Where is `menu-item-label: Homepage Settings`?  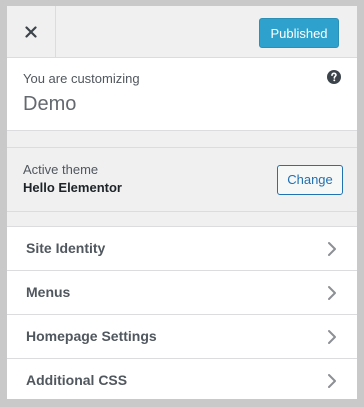 menu-item-label: Homepage Settings is located at coordinates (91, 336).